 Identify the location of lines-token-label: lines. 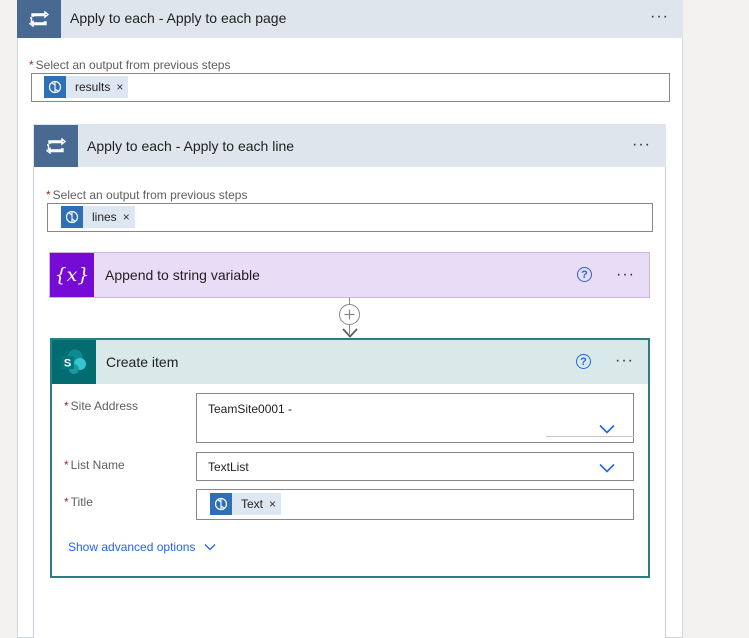
(104, 217).